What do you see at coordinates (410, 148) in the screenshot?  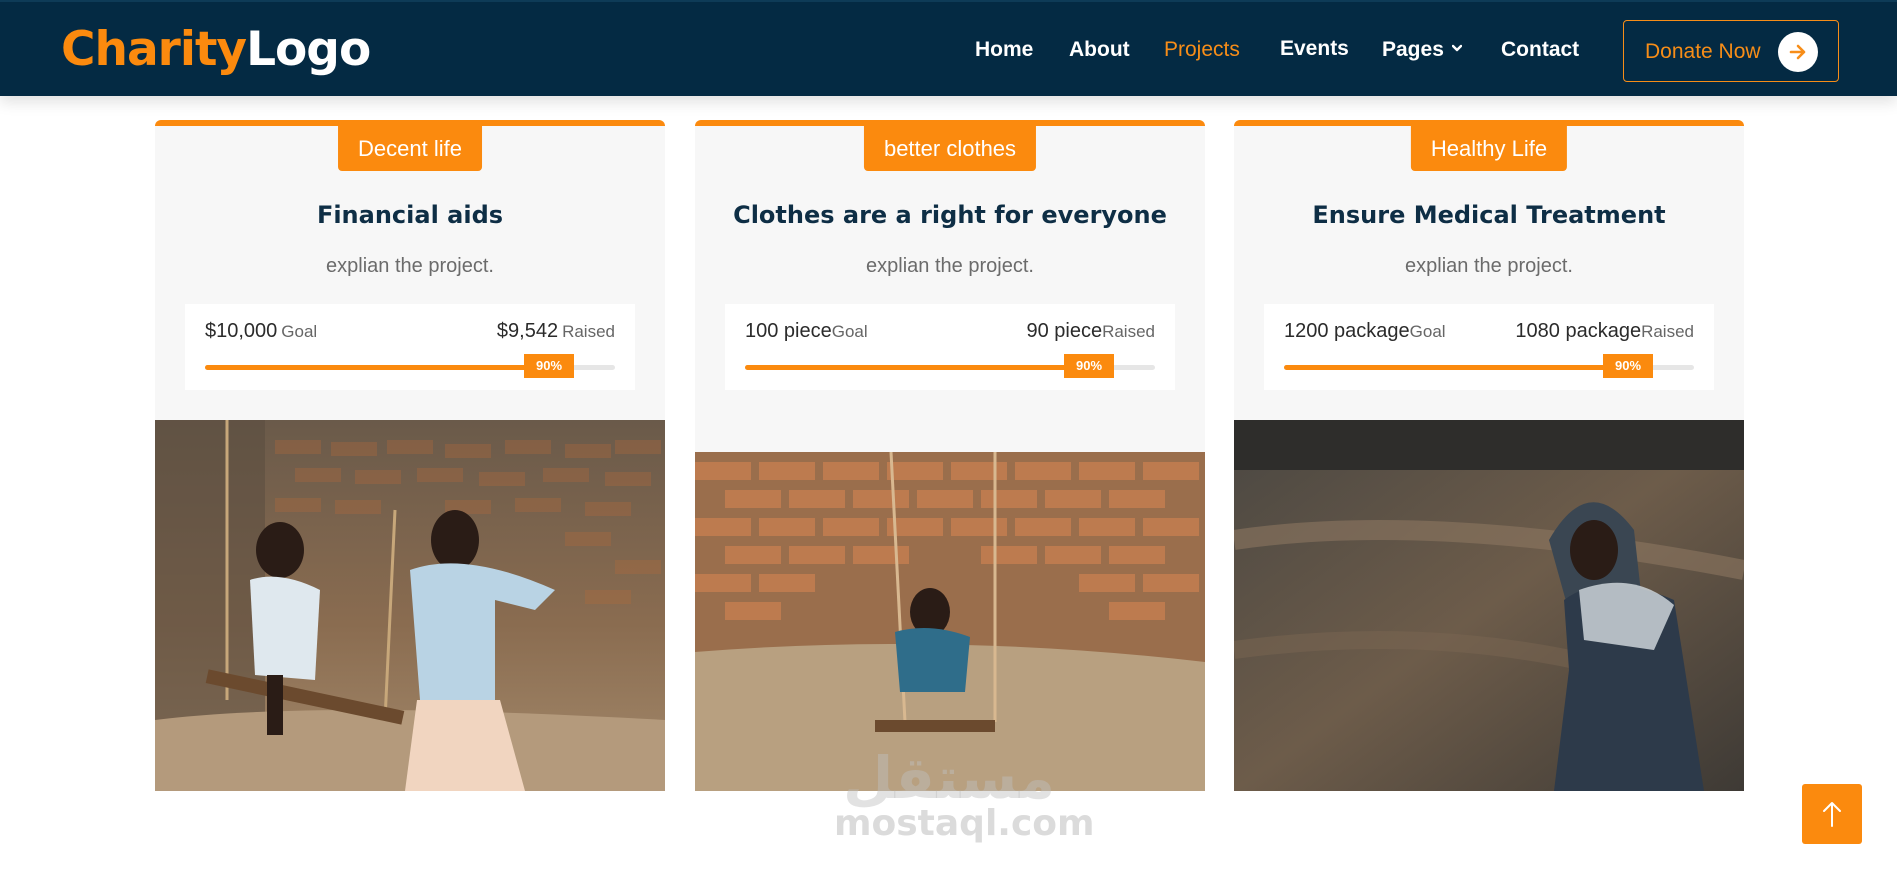 I see `project-badge: Decent life` at bounding box center [410, 148].